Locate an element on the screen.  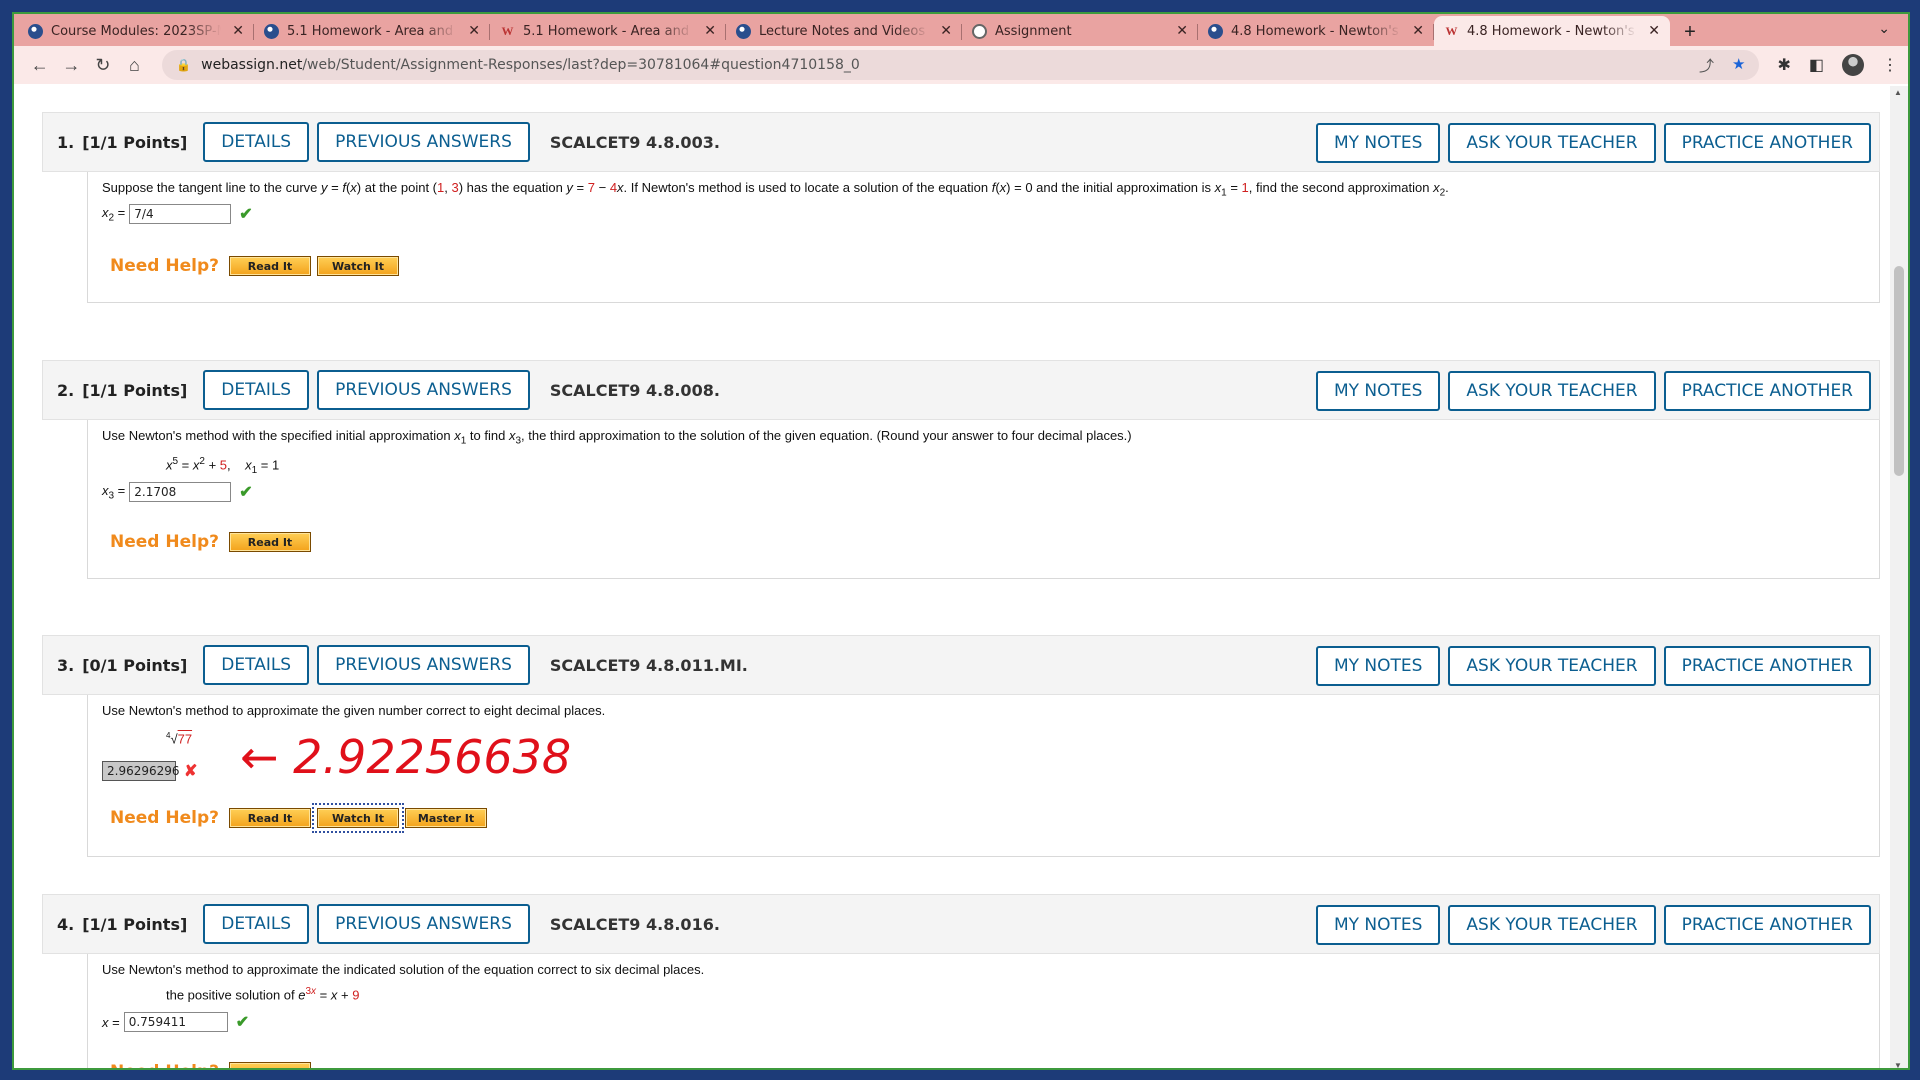
answer-input: 7/4 is located at coordinates (180, 214).